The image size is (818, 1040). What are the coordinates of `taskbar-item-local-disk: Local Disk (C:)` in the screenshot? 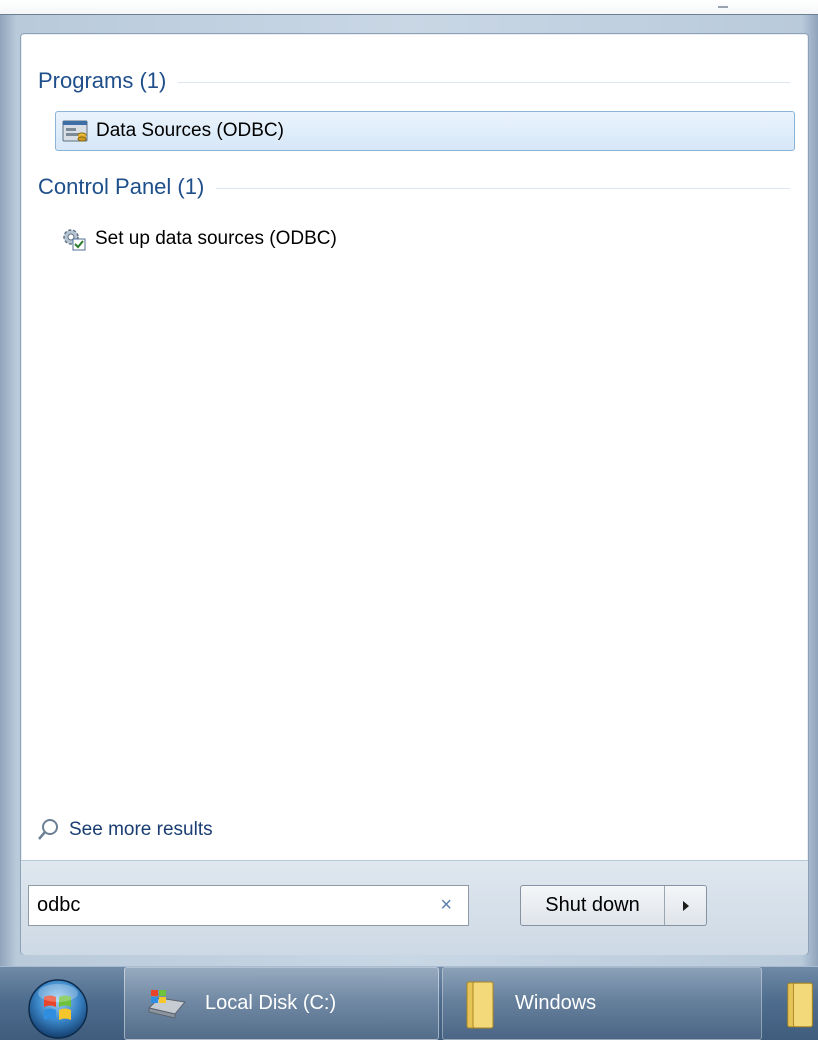 It's located at (281, 1003).